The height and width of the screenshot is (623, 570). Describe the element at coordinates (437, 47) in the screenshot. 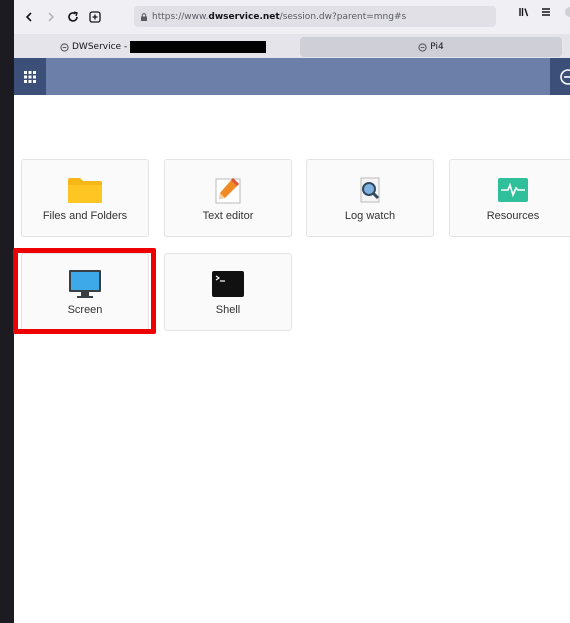

I see `tab-label: Pi4` at that location.